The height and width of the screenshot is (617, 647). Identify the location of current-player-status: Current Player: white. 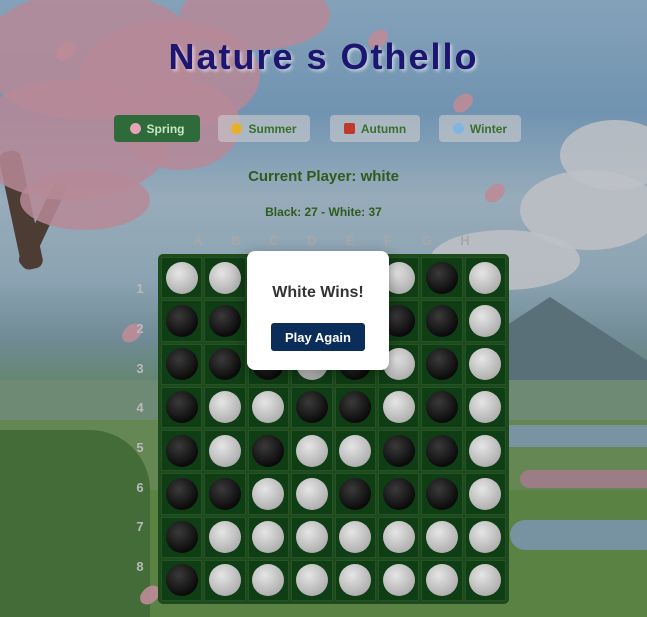
(323, 176).